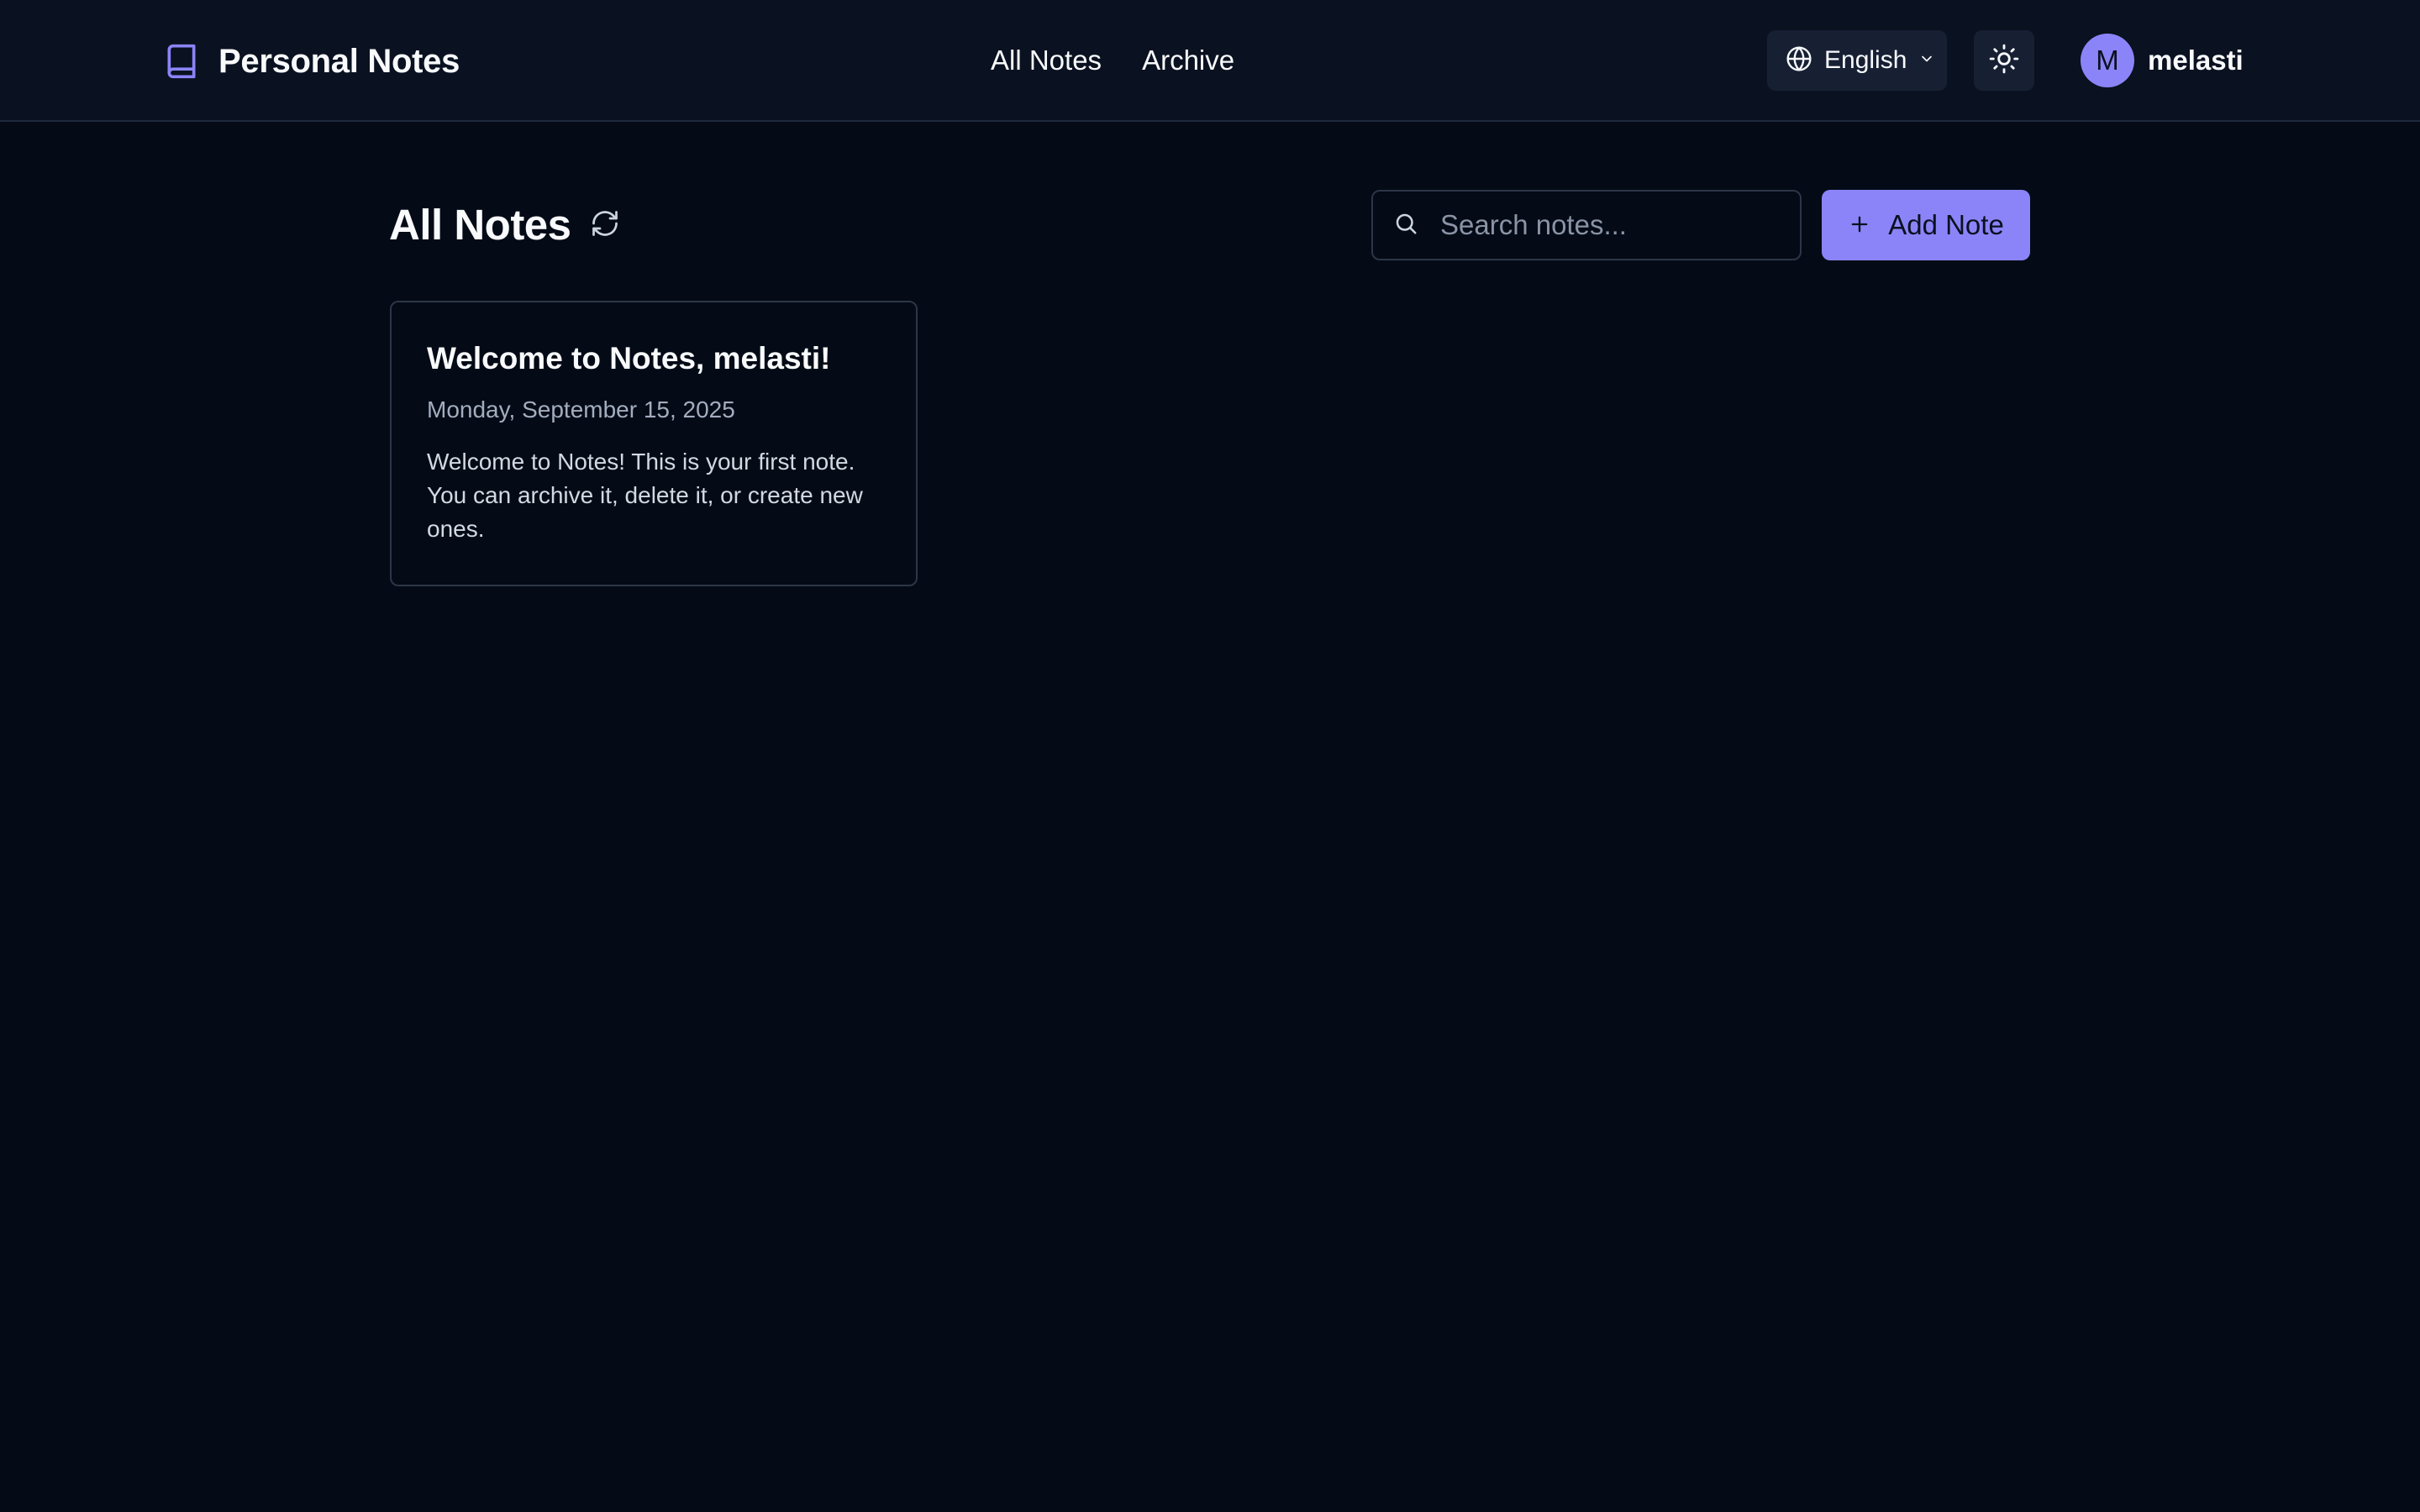 This screenshot has height=1512, width=2420. What do you see at coordinates (1112, 60) in the screenshot?
I see `main-nav: All Notes Archive` at bounding box center [1112, 60].